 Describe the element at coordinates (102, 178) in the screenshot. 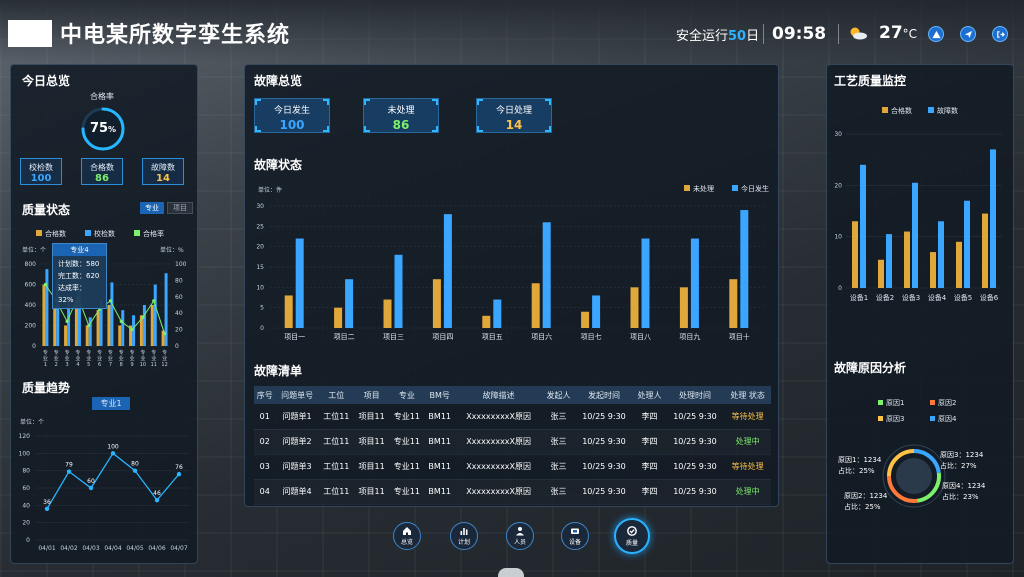

I see `card-value: 86` at that location.